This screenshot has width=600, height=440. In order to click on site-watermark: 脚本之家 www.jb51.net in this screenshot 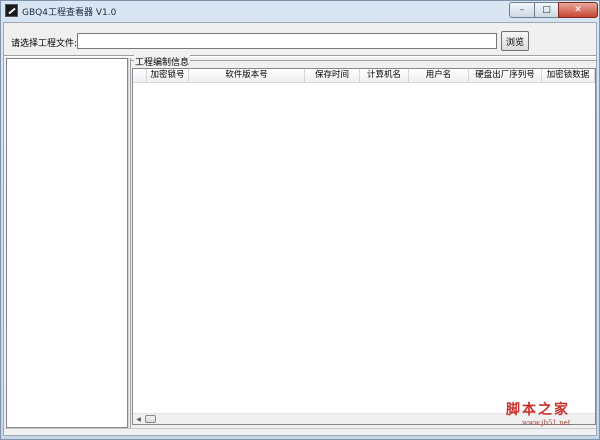, I will do `click(538, 413)`.